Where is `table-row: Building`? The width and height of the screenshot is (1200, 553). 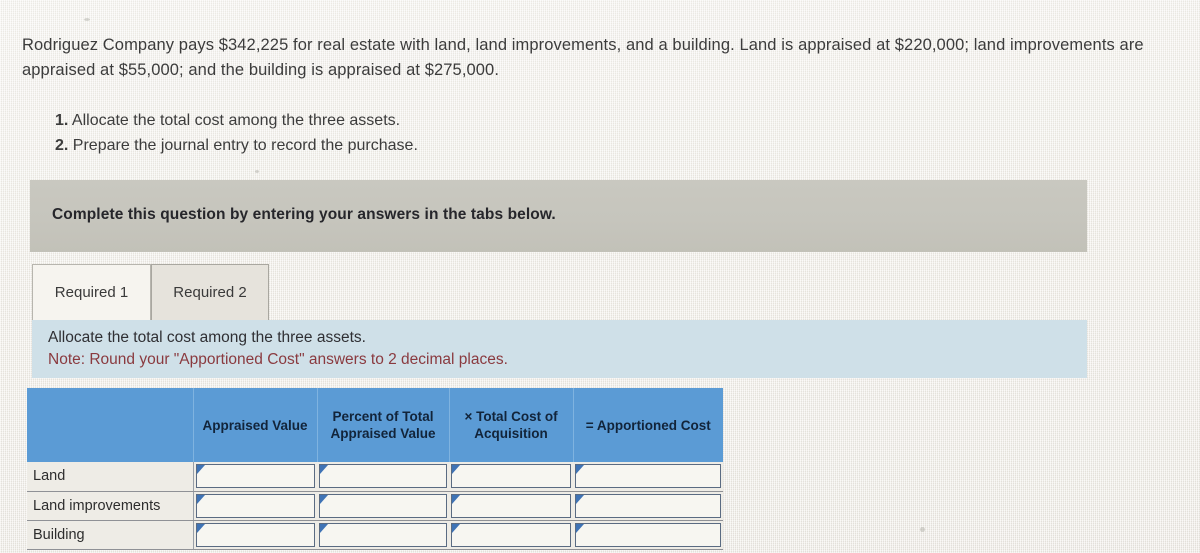 table-row: Building is located at coordinates (375, 535).